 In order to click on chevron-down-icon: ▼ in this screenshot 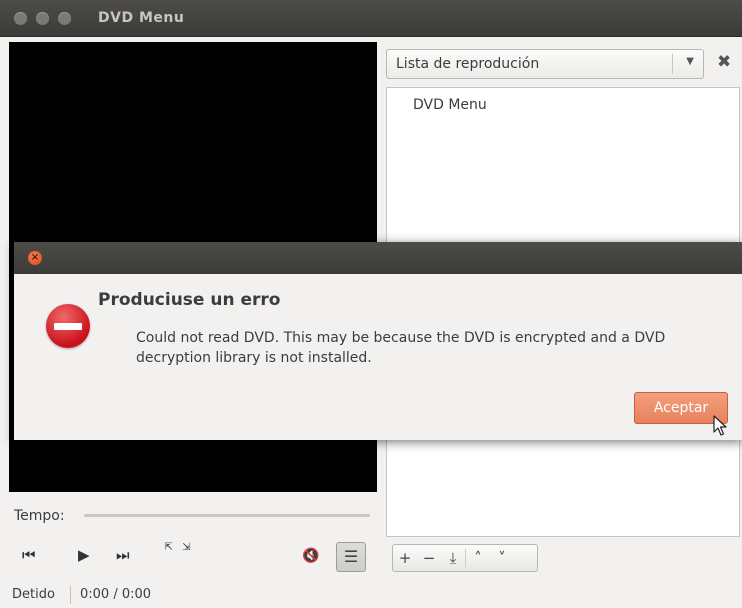, I will do `click(690, 61)`.